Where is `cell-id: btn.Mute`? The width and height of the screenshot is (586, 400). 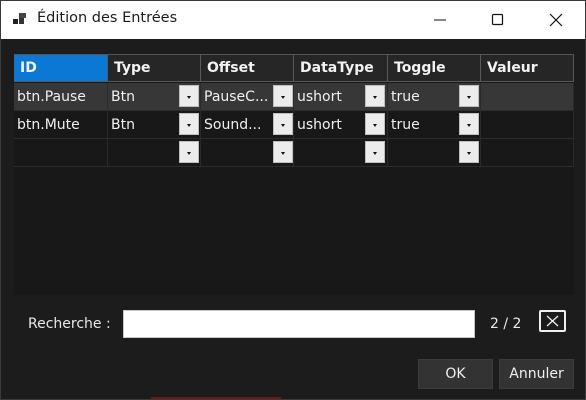 cell-id: btn.Mute is located at coordinates (61, 125).